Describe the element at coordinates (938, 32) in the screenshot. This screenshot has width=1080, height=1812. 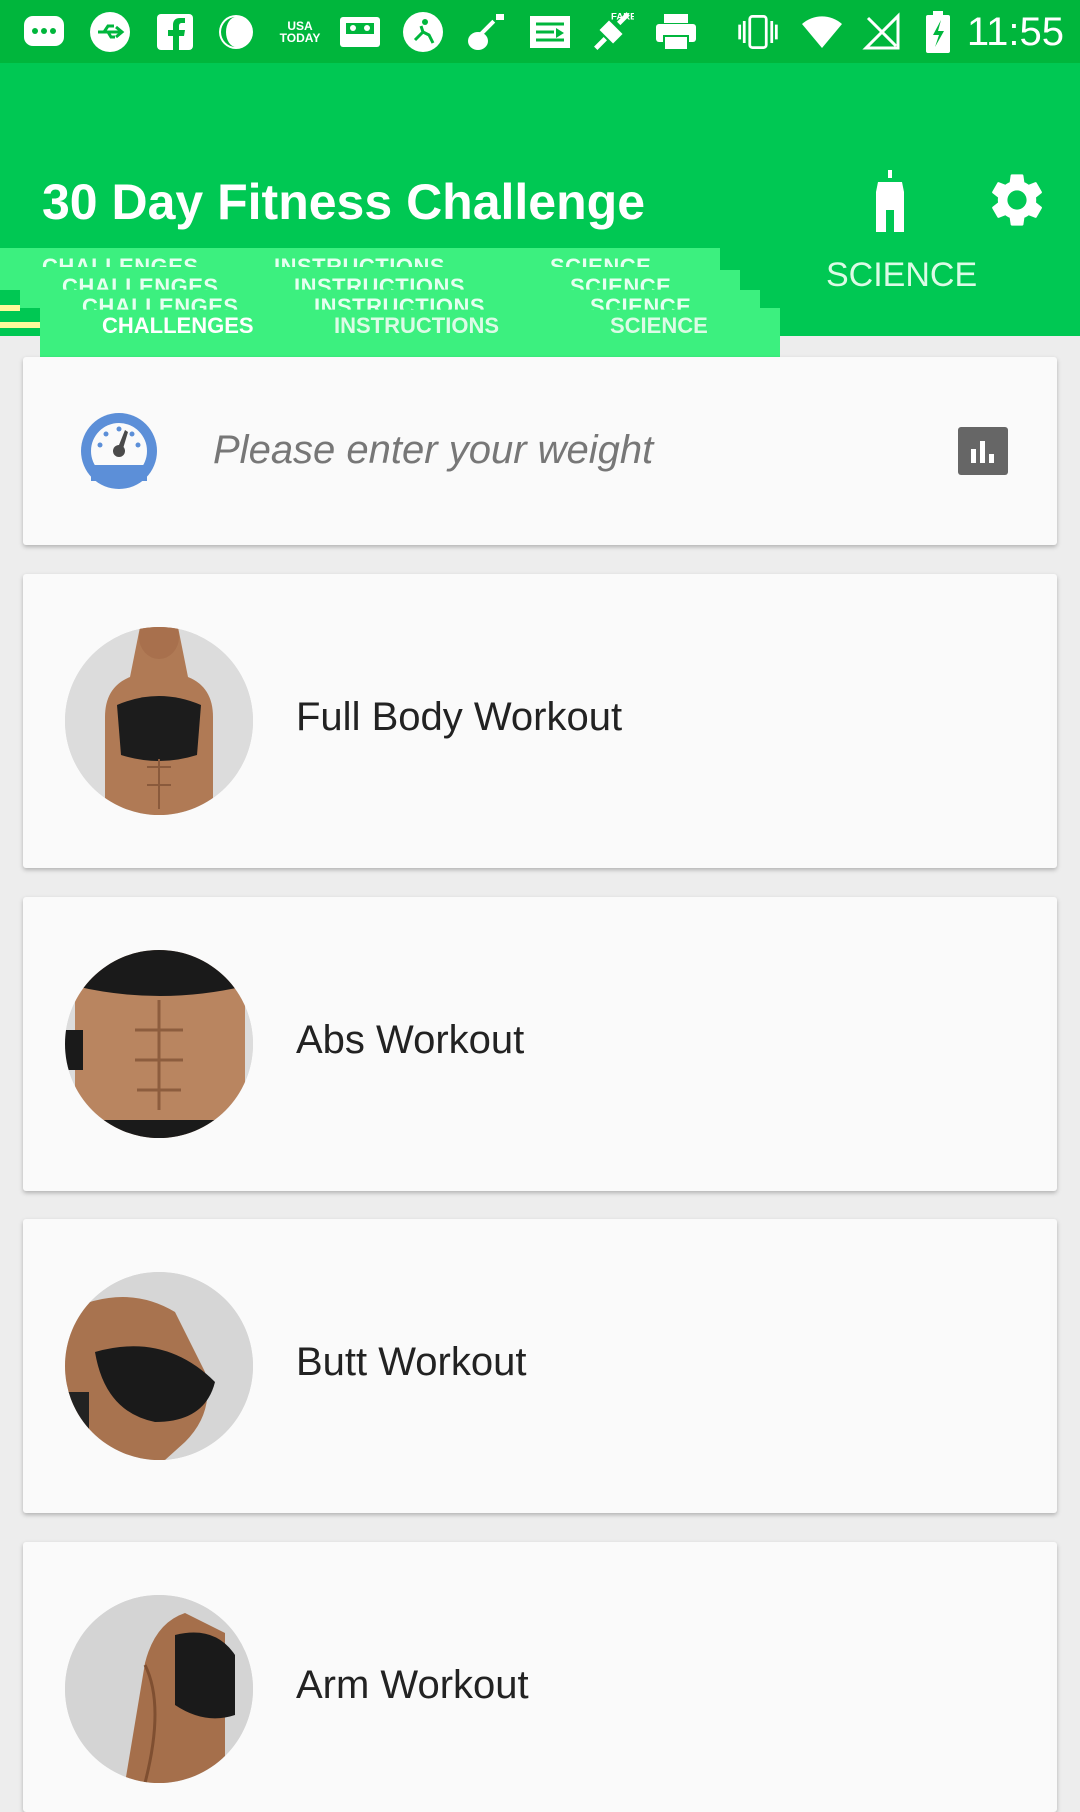
I see `battery-charging-icon` at that location.